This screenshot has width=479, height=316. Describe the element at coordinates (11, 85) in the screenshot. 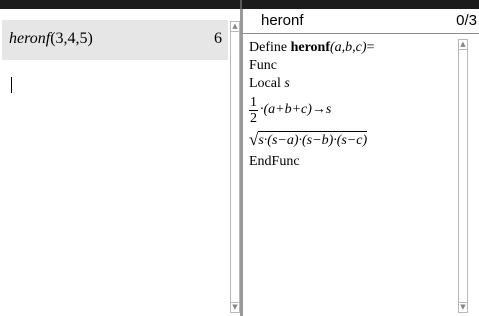

I see `text-cursor` at that location.